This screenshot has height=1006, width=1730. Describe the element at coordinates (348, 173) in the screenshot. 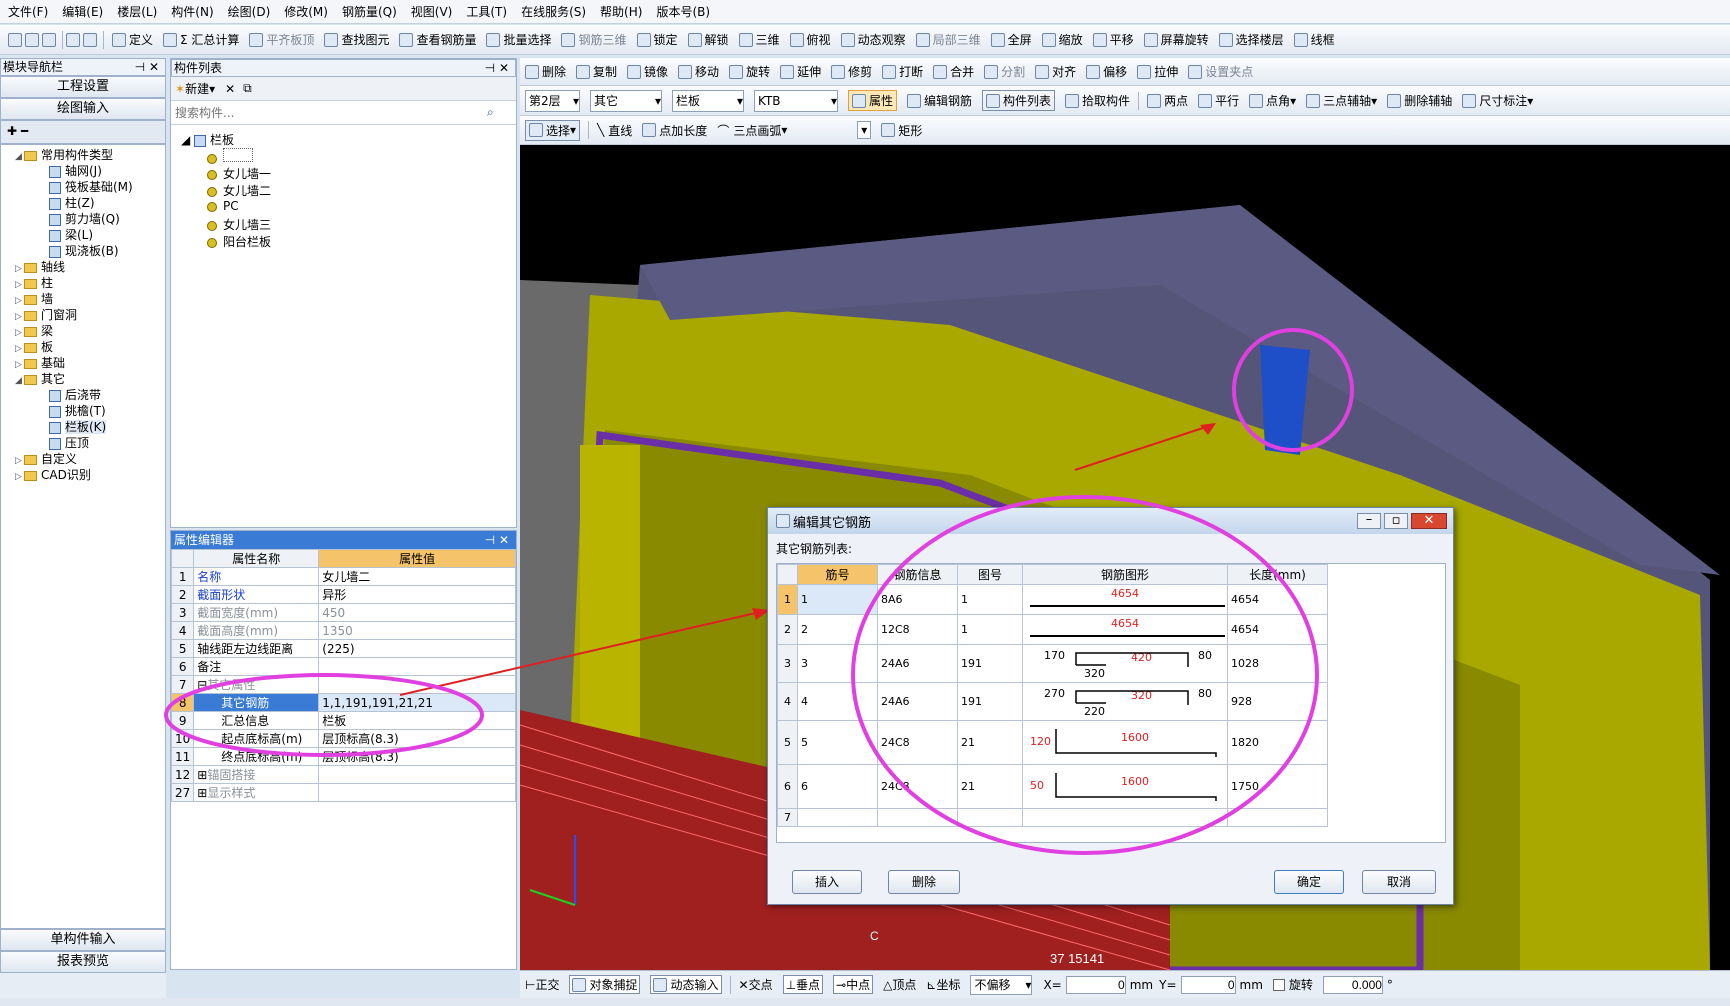

I see `component-item: 女儿墙一` at that location.